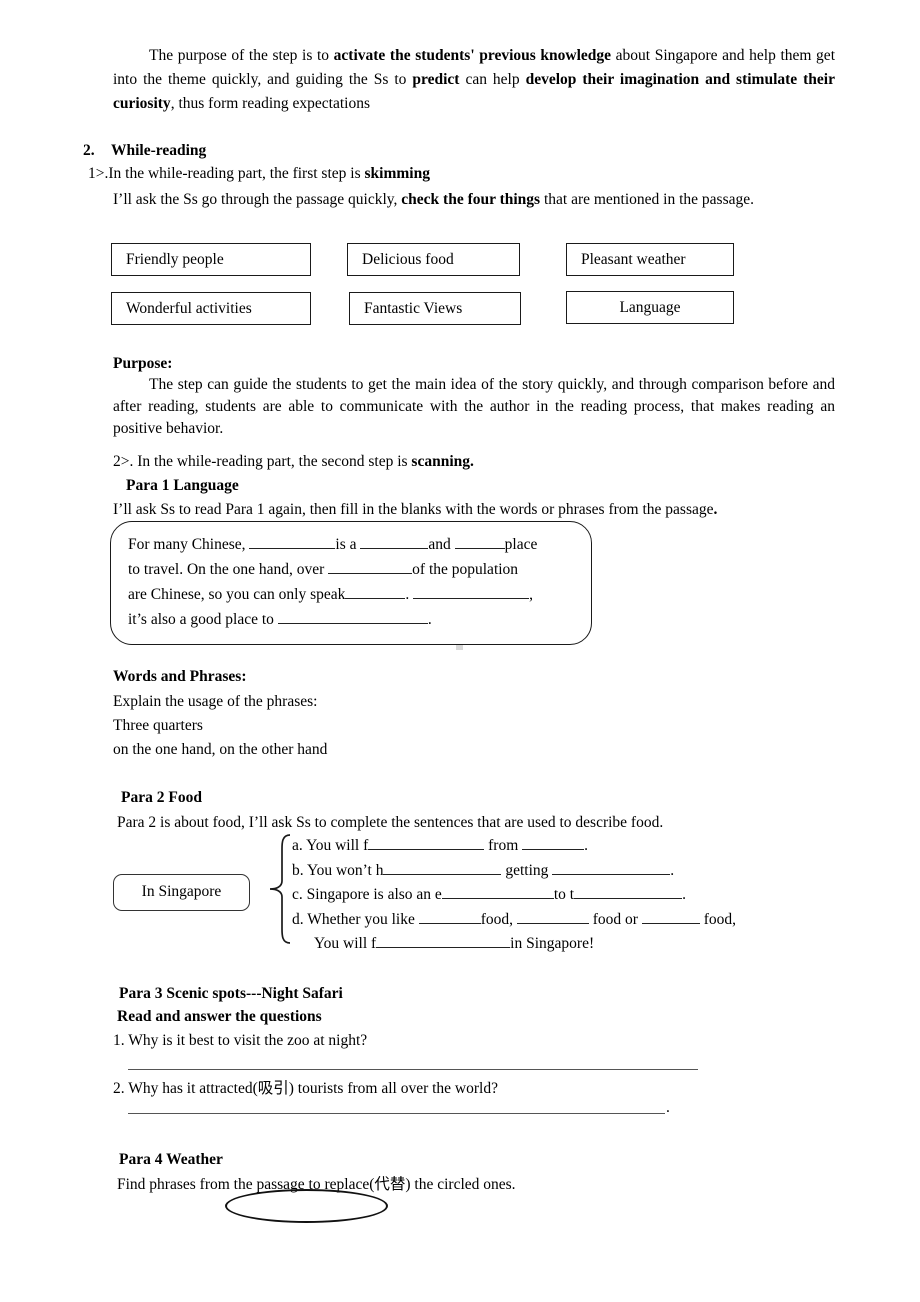 The width and height of the screenshot is (920, 1302). I want to click on passage-line2-seg2: of the population, so click(465, 569).